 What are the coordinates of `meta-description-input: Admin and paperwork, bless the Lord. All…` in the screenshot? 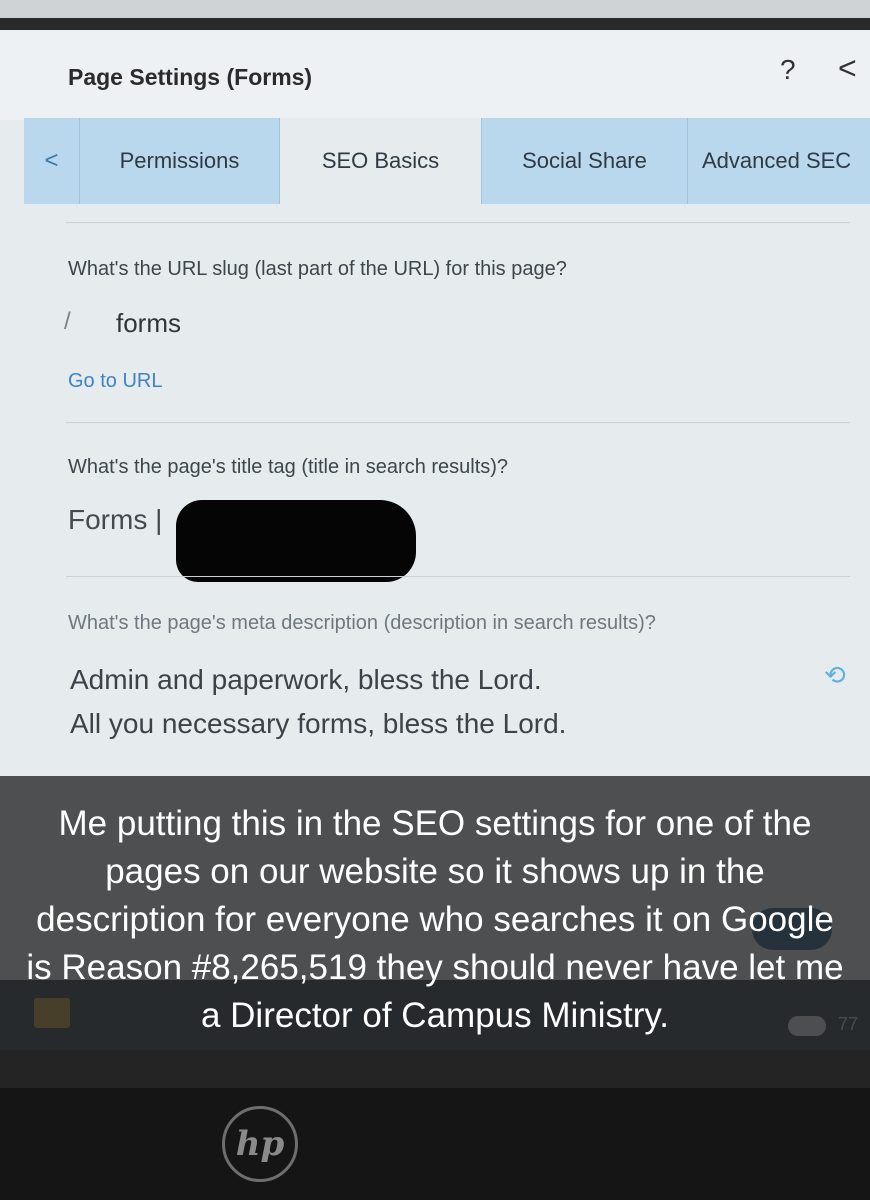 It's located at (318, 702).